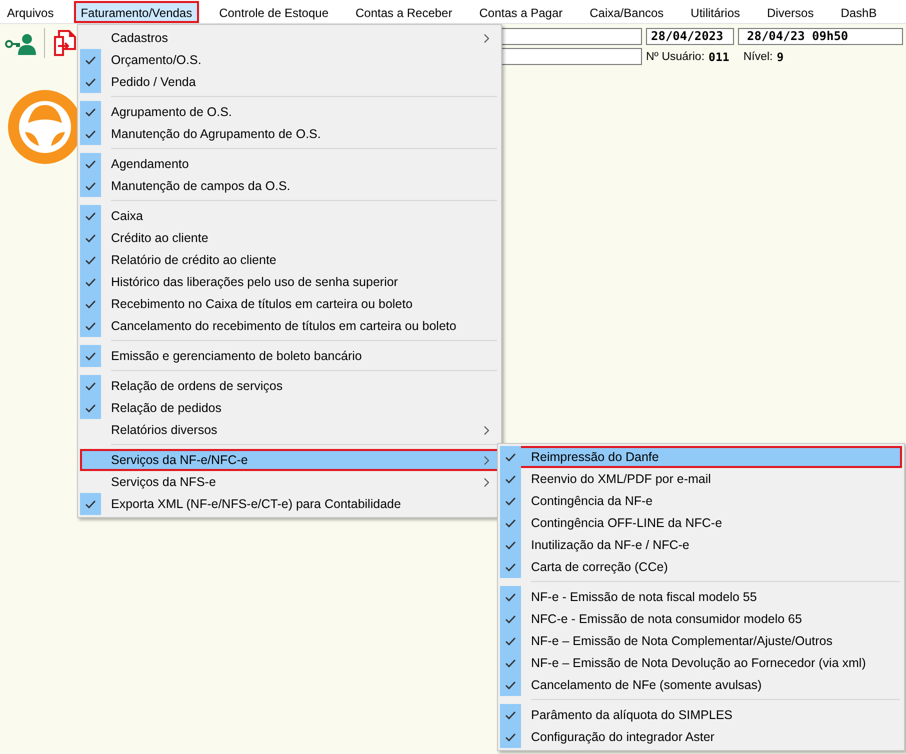 The image size is (906, 754). What do you see at coordinates (701, 737) in the screenshot?
I see `menu-item: Configuração do integrador Aster` at bounding box center [701, 737].